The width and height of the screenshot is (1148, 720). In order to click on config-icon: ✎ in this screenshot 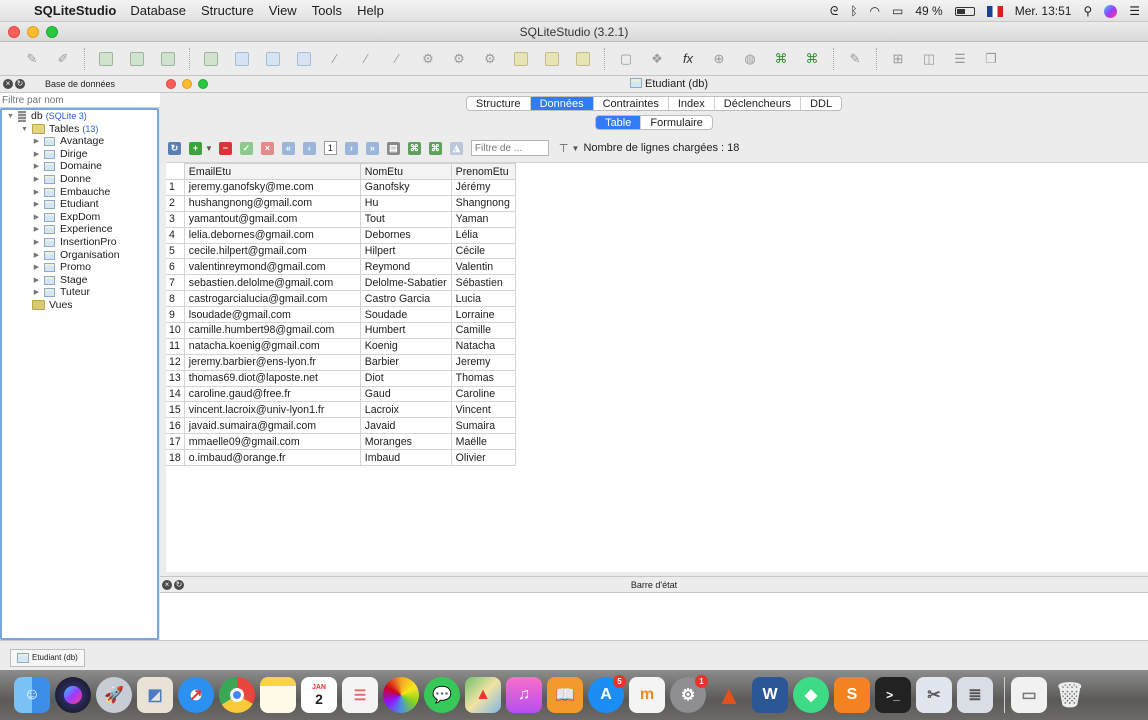, I will do `click(855, 59)`.